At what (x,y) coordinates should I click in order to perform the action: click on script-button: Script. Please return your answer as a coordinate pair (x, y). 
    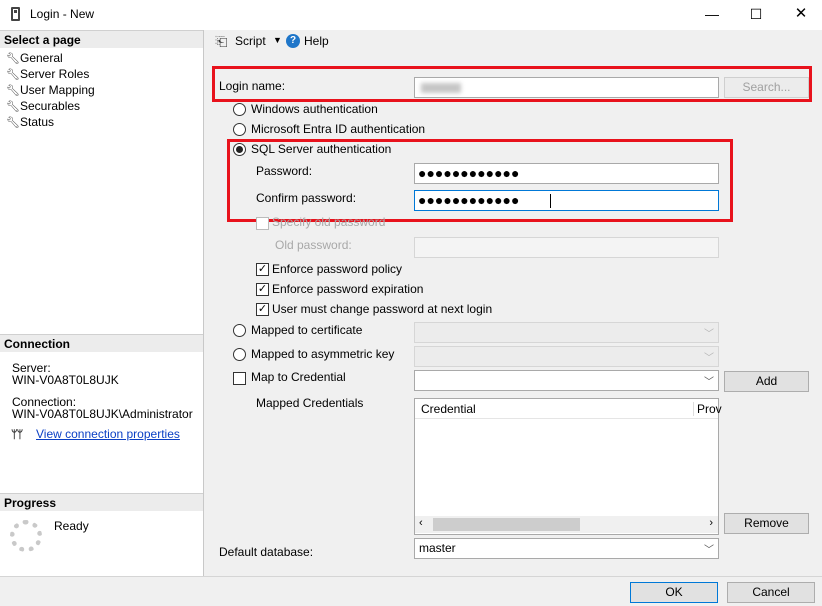
    Looking at the image, I should click on (250, 41).